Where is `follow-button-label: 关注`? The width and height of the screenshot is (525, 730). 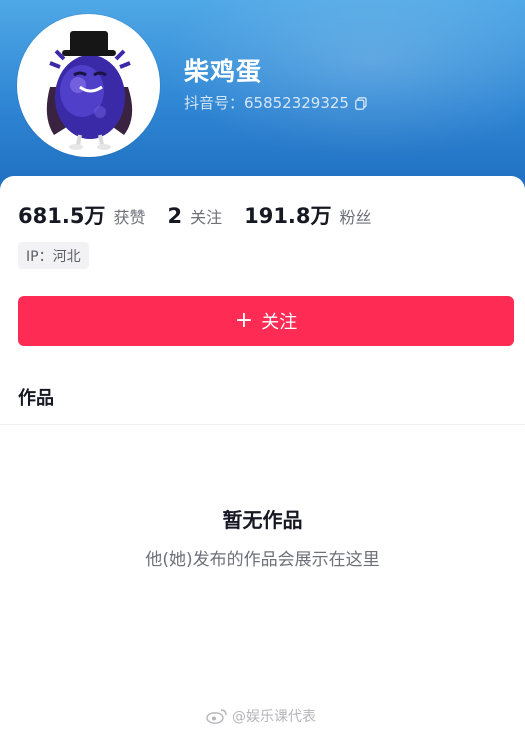
follow-button-label: 关注 is located at coordinates (279, 322).